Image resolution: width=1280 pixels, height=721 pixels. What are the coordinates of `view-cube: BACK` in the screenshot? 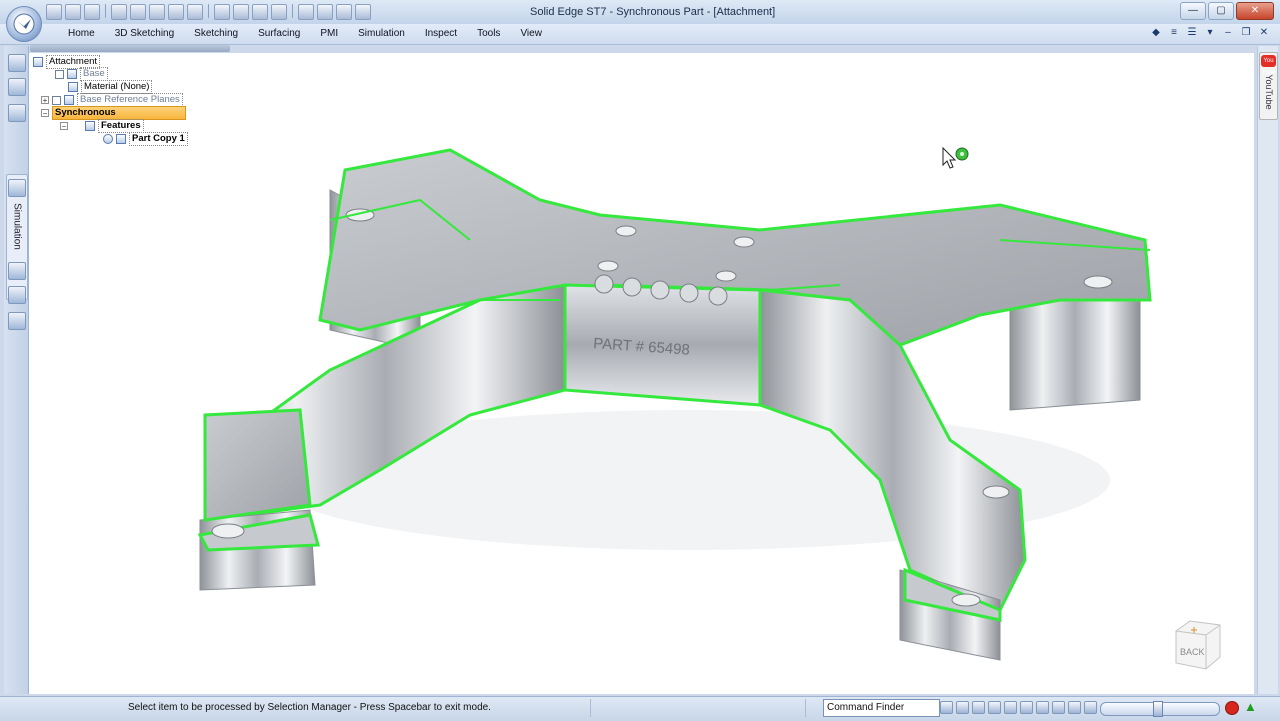 It's located at (1198, 644).